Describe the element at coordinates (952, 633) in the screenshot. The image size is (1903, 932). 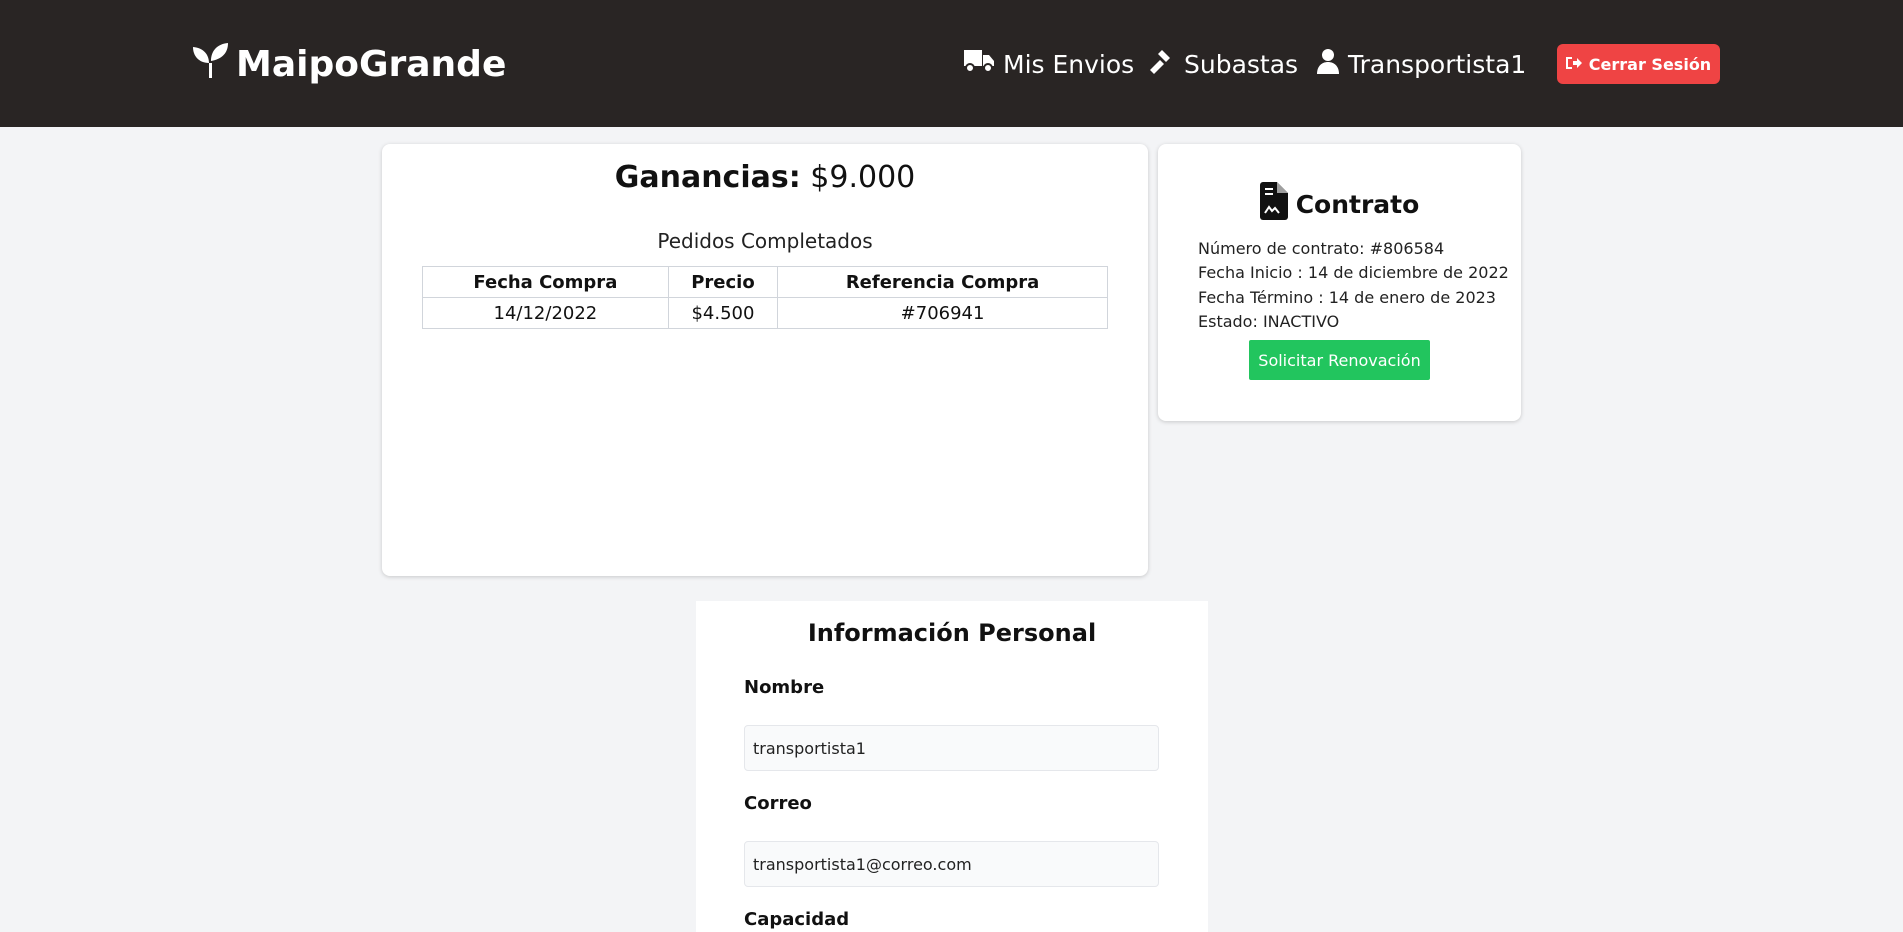
I see `personal-info-title: Información Personal` at that location.